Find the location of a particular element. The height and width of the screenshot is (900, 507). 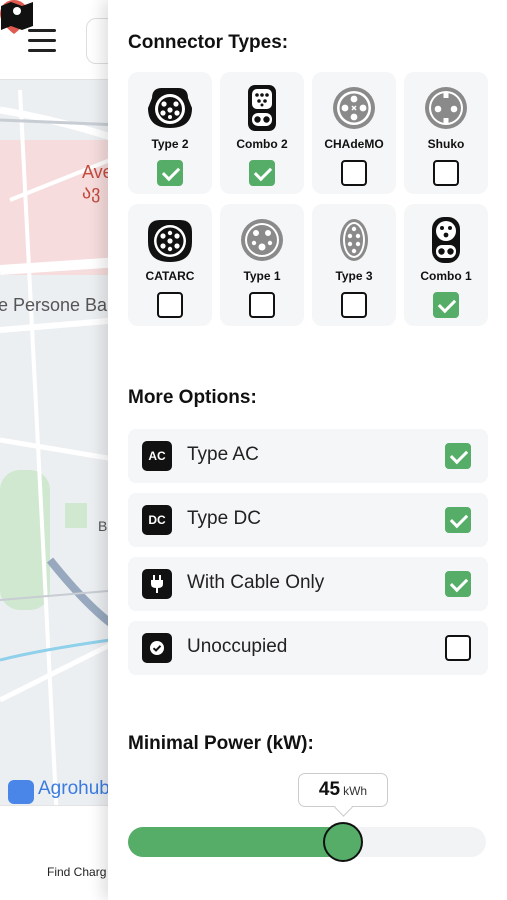

connector-card-shuko: Shuko is located at coordinates (446, 133).